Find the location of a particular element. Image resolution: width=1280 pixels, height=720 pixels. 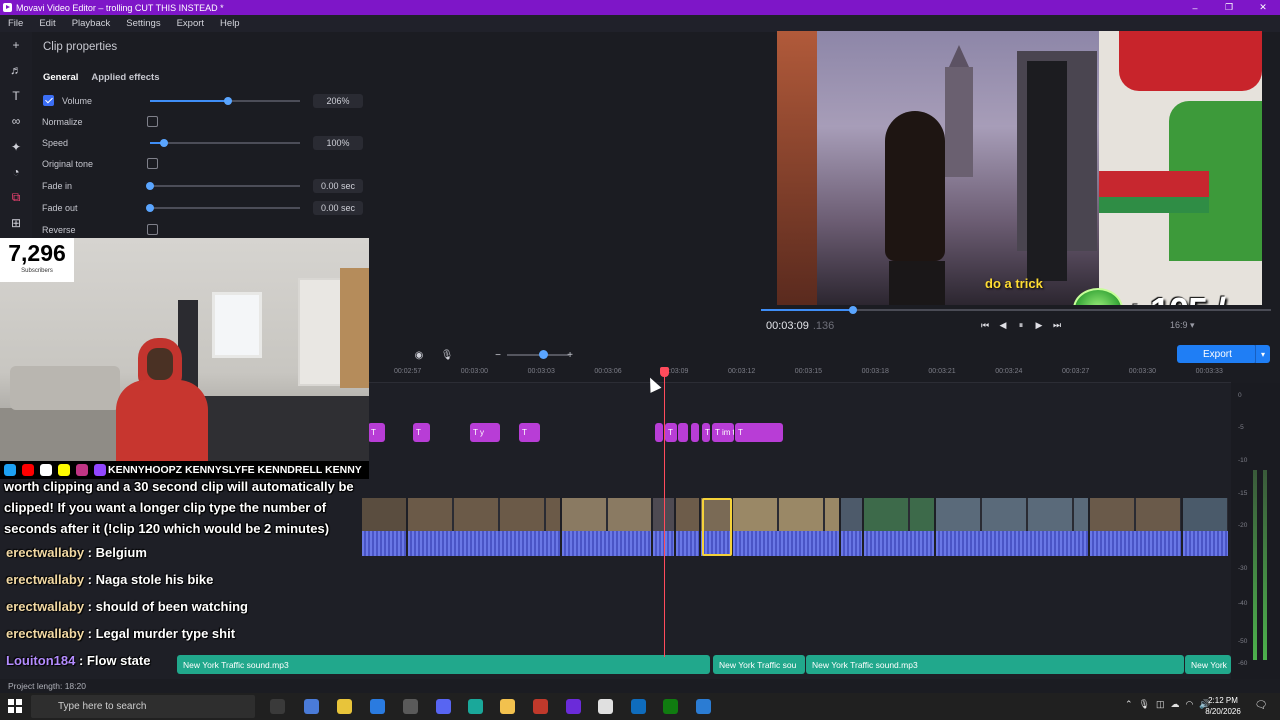

menu-export: Export is located at coordinates (190, 23).